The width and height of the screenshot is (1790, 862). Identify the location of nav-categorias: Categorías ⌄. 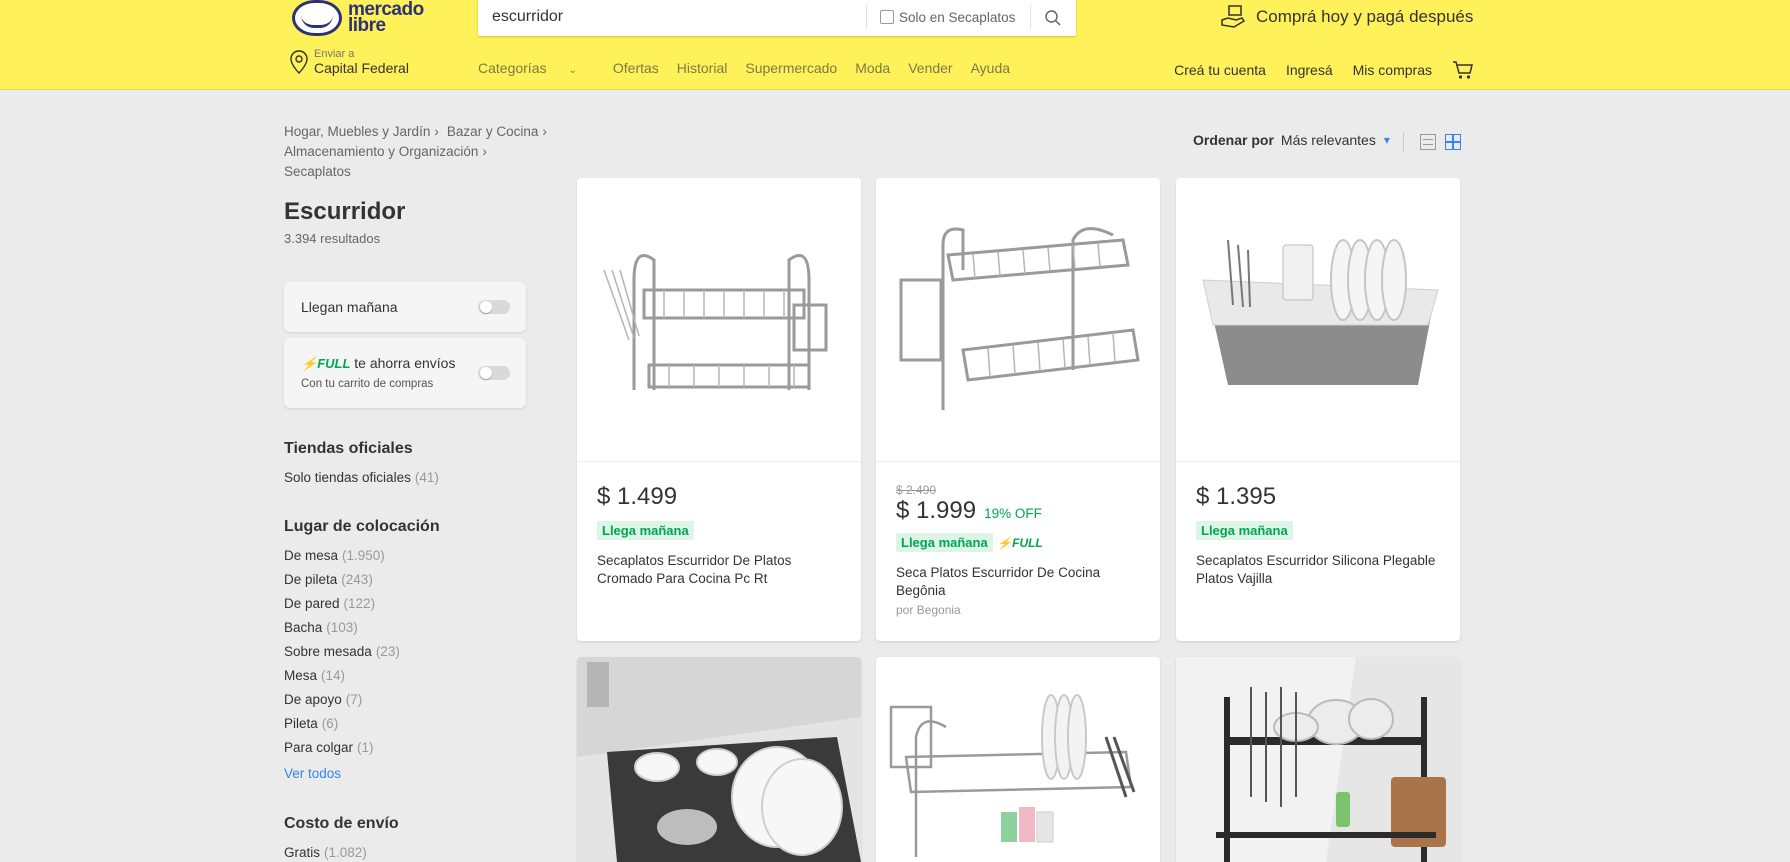
(536, 68).